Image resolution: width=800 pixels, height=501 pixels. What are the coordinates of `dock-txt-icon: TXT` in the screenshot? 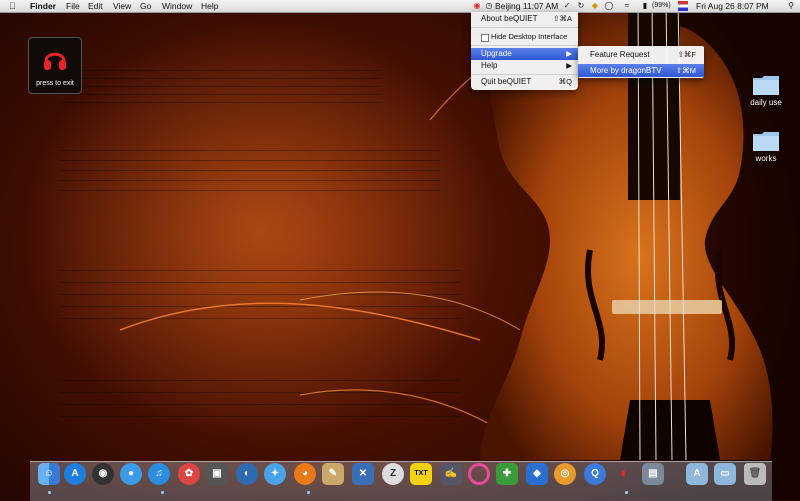 It's located at (421, 474).